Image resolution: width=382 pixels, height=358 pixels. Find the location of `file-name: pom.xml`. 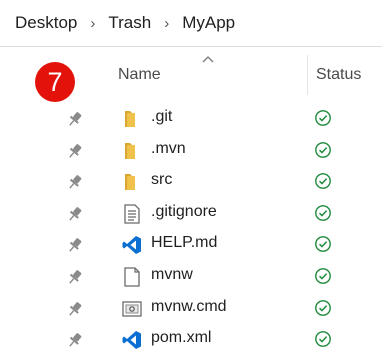

file-name: pom.xml is located at coordinates (181, 338).